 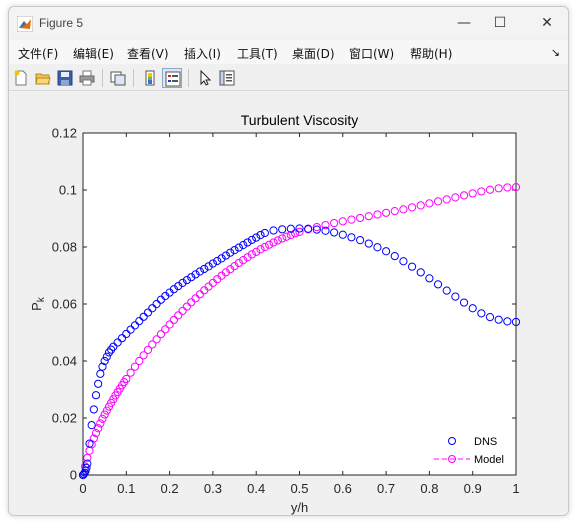 I want to click on menu-view: 查看(V), so click(x=148, y=53).